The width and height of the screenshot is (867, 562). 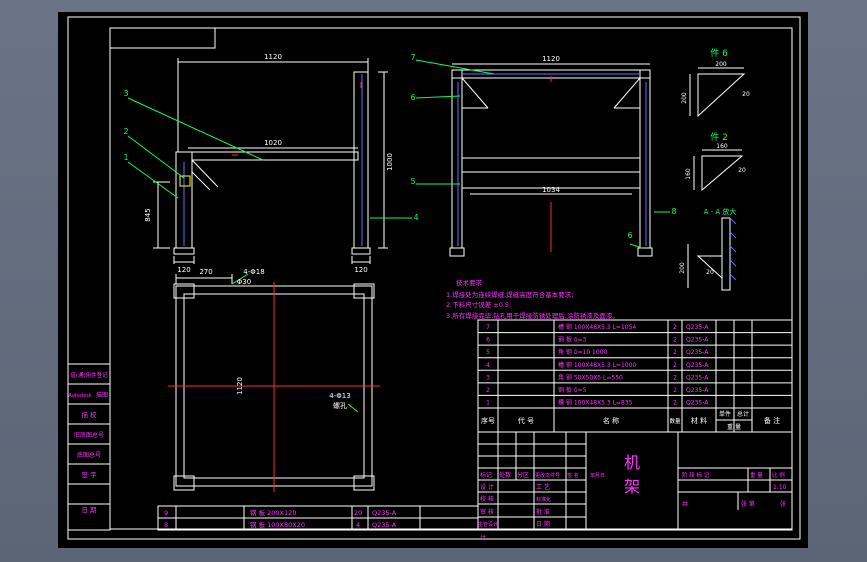 I want to click on side-table-old: 旧底图总号, so click(x=89, y=435).